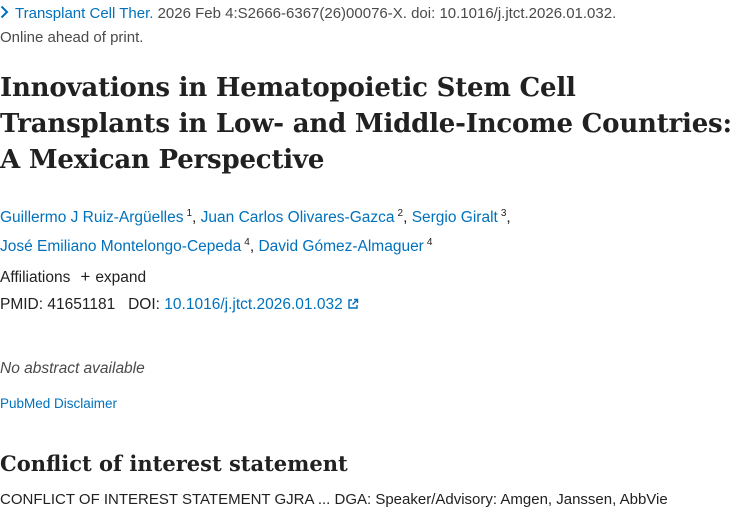 This screenshot has height=510, width=750. I want to click on affiliations-toggle: Affiliations + expand, so click(73, 277).